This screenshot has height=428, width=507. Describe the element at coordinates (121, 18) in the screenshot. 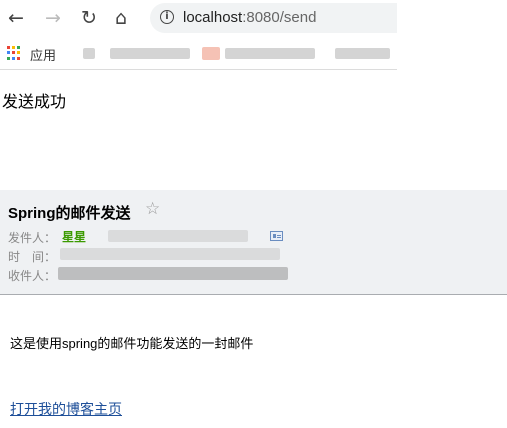

I see `home-icon: ⌂` at that location.